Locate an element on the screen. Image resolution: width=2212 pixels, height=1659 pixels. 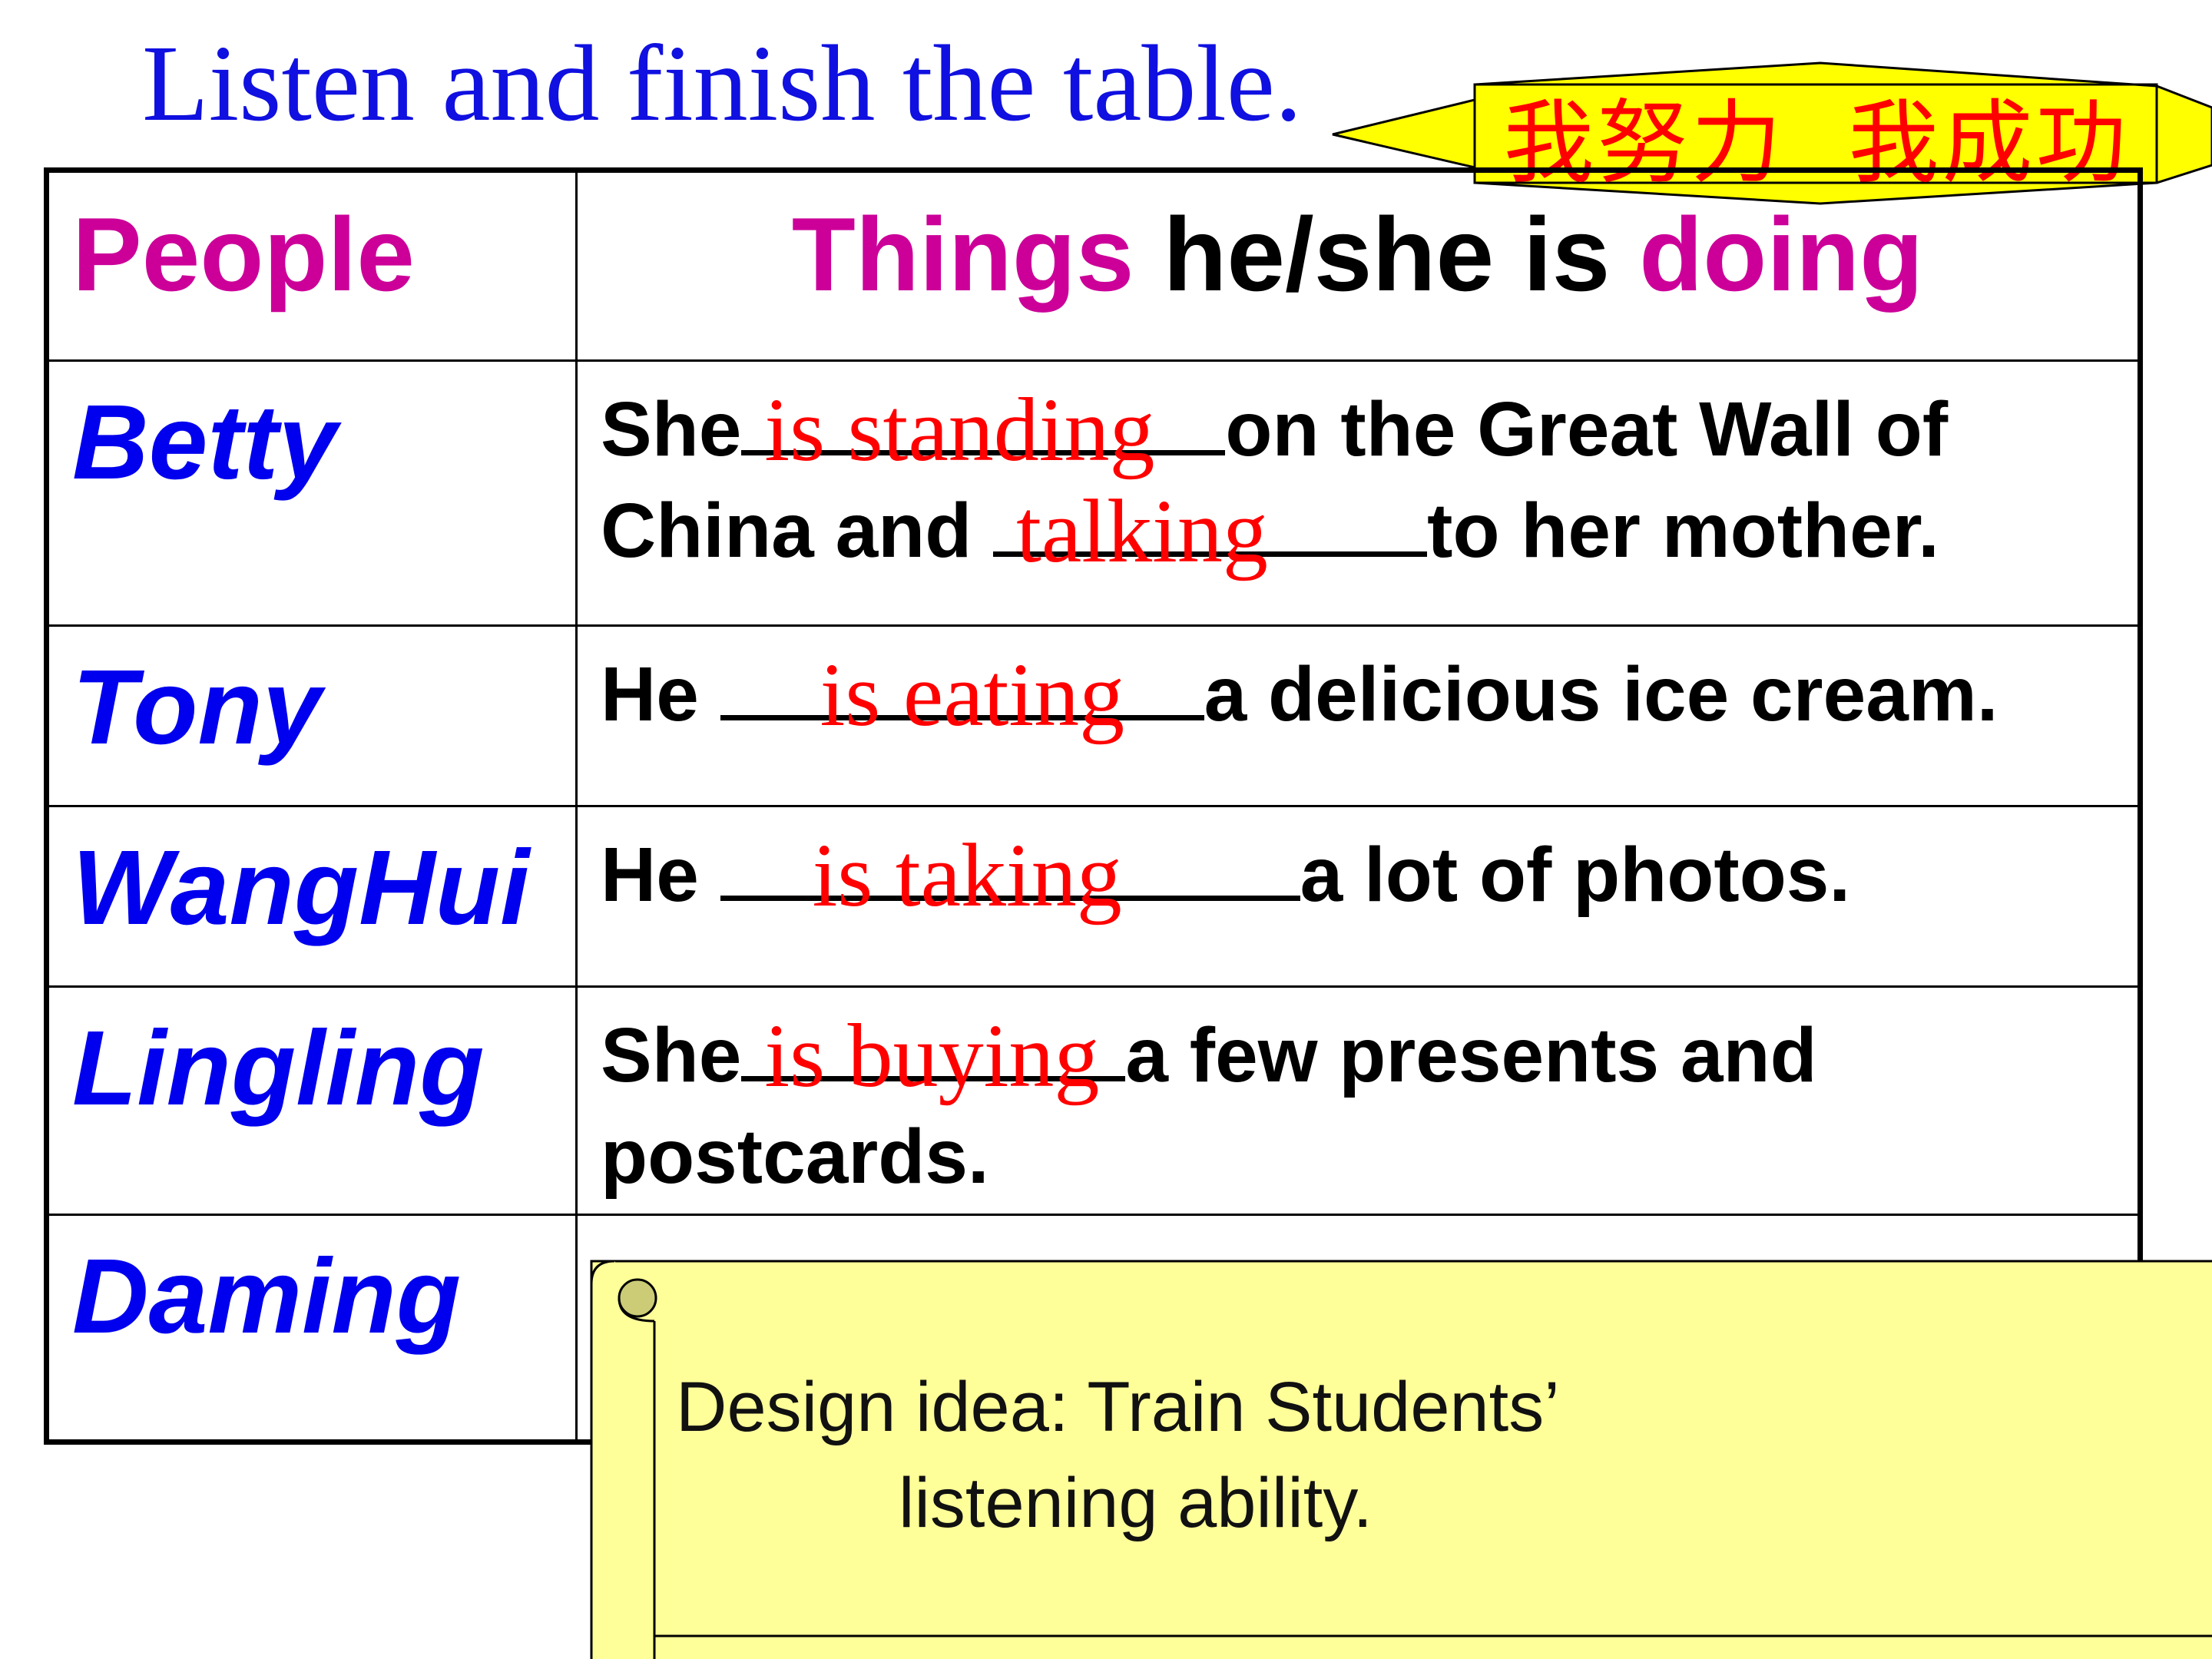
note-line-1: Design idea: Train Students’ is located at coordinates (1118, 1407).